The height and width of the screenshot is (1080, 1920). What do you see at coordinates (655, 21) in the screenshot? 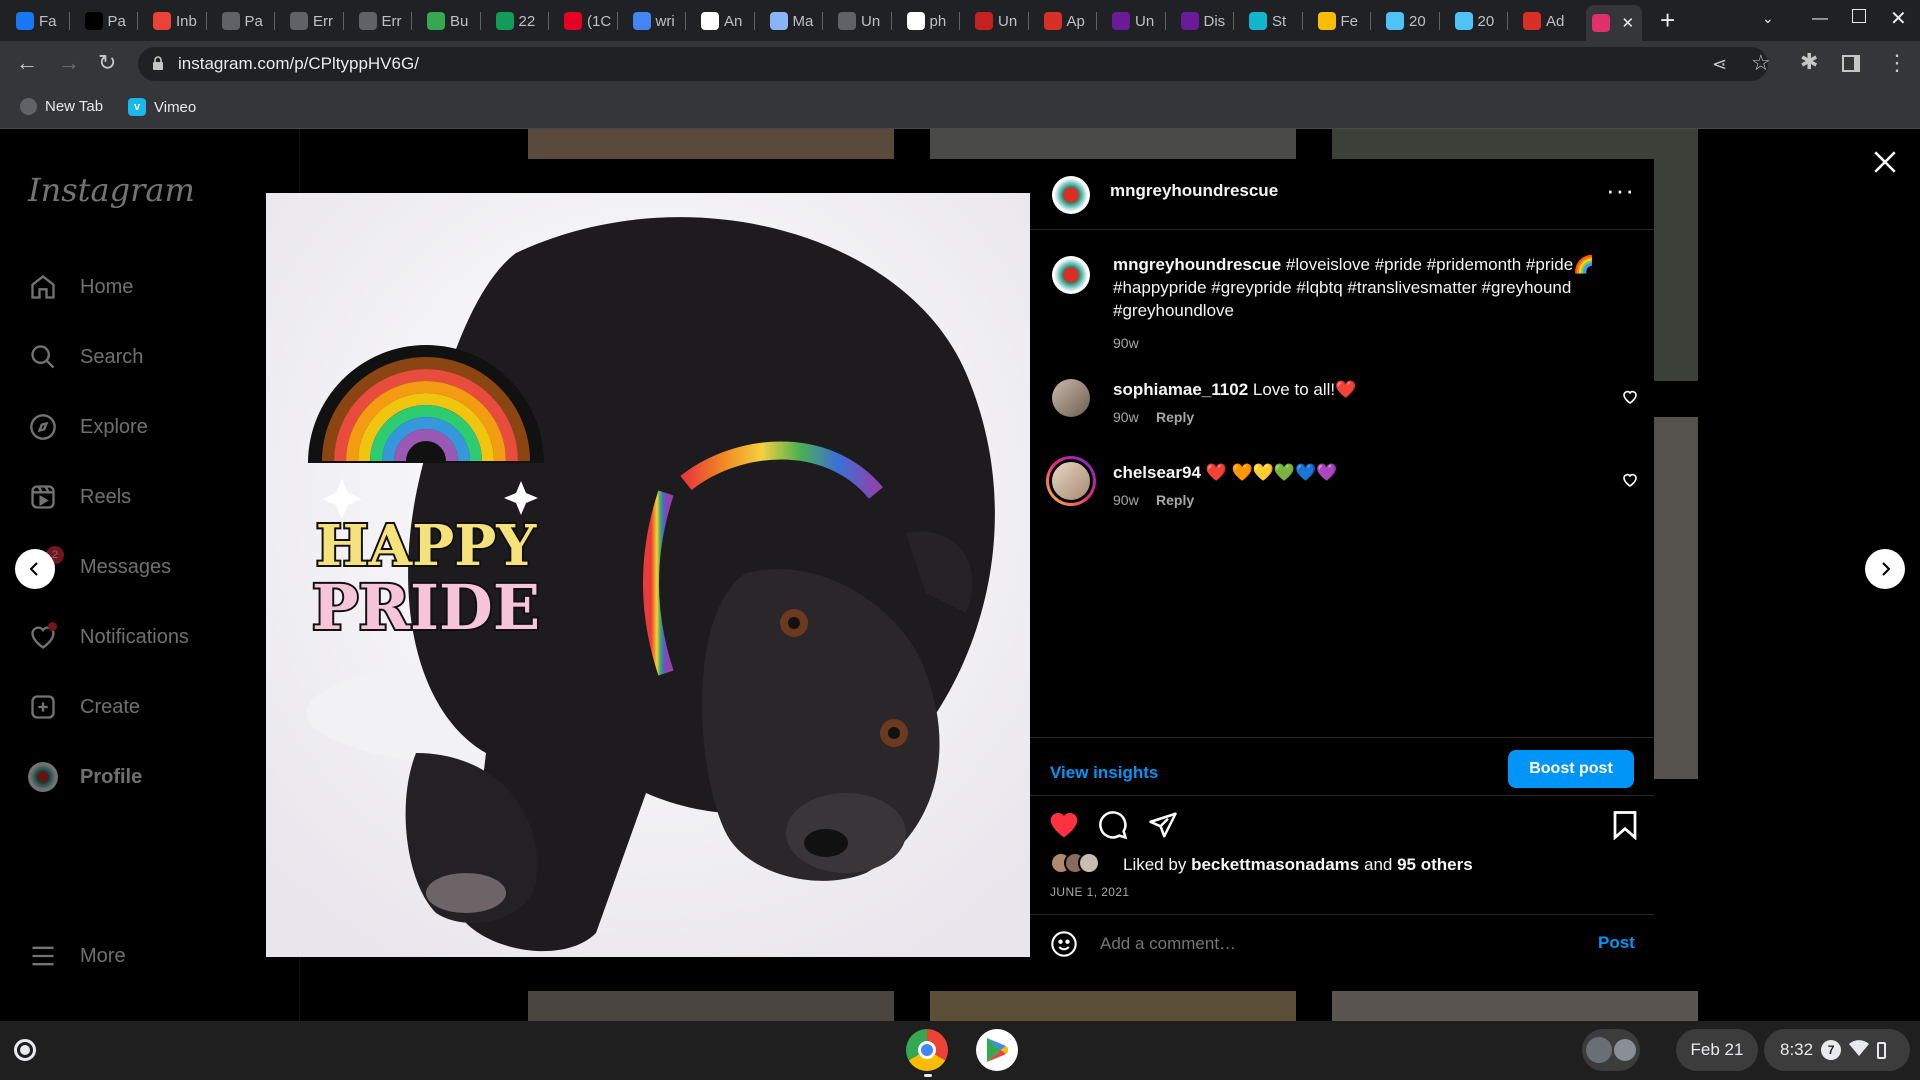
I see `browser-tab: wri` at bounding box center [655, 21].